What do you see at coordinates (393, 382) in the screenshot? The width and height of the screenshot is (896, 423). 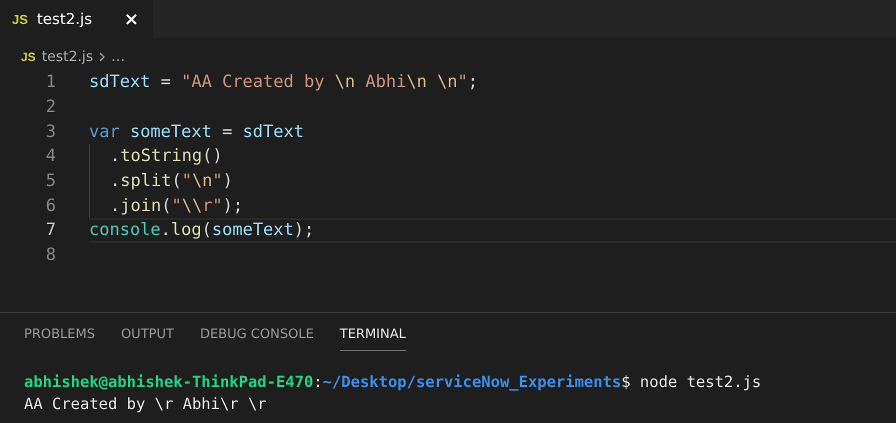 I see `terminal-line: abhishek@abhishek-ThinkPad-E470:~/Desktop/serviceNow_Experiments$ node test2.js` at bounding box center [393, 382].